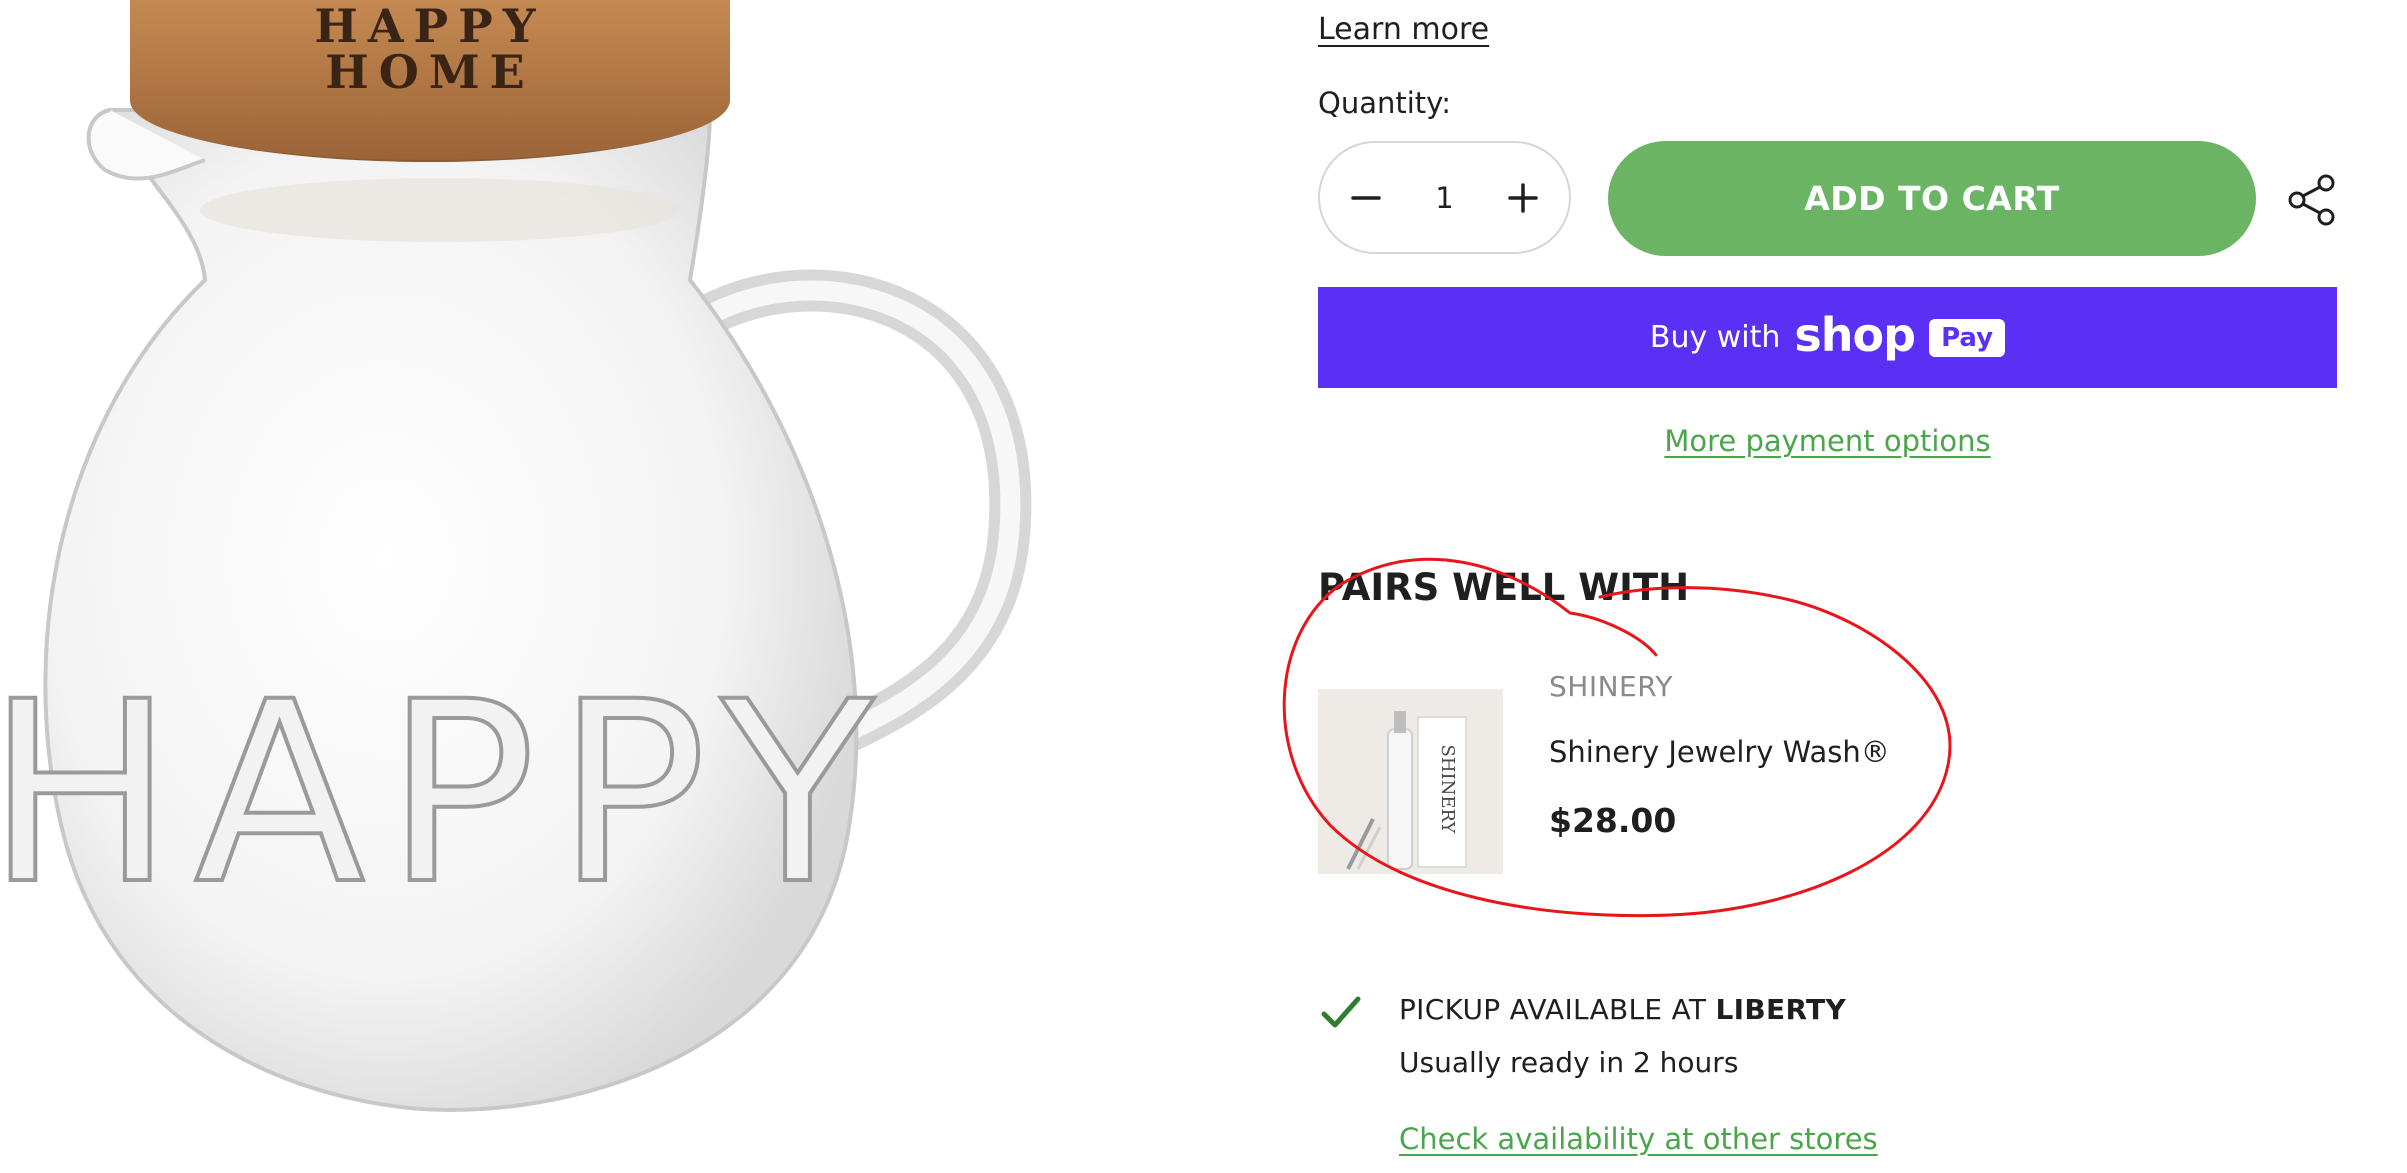  Describe the element at coordinates (1384, 103) in the screenshot. I see `quantity-label: Quantity:` at that location.